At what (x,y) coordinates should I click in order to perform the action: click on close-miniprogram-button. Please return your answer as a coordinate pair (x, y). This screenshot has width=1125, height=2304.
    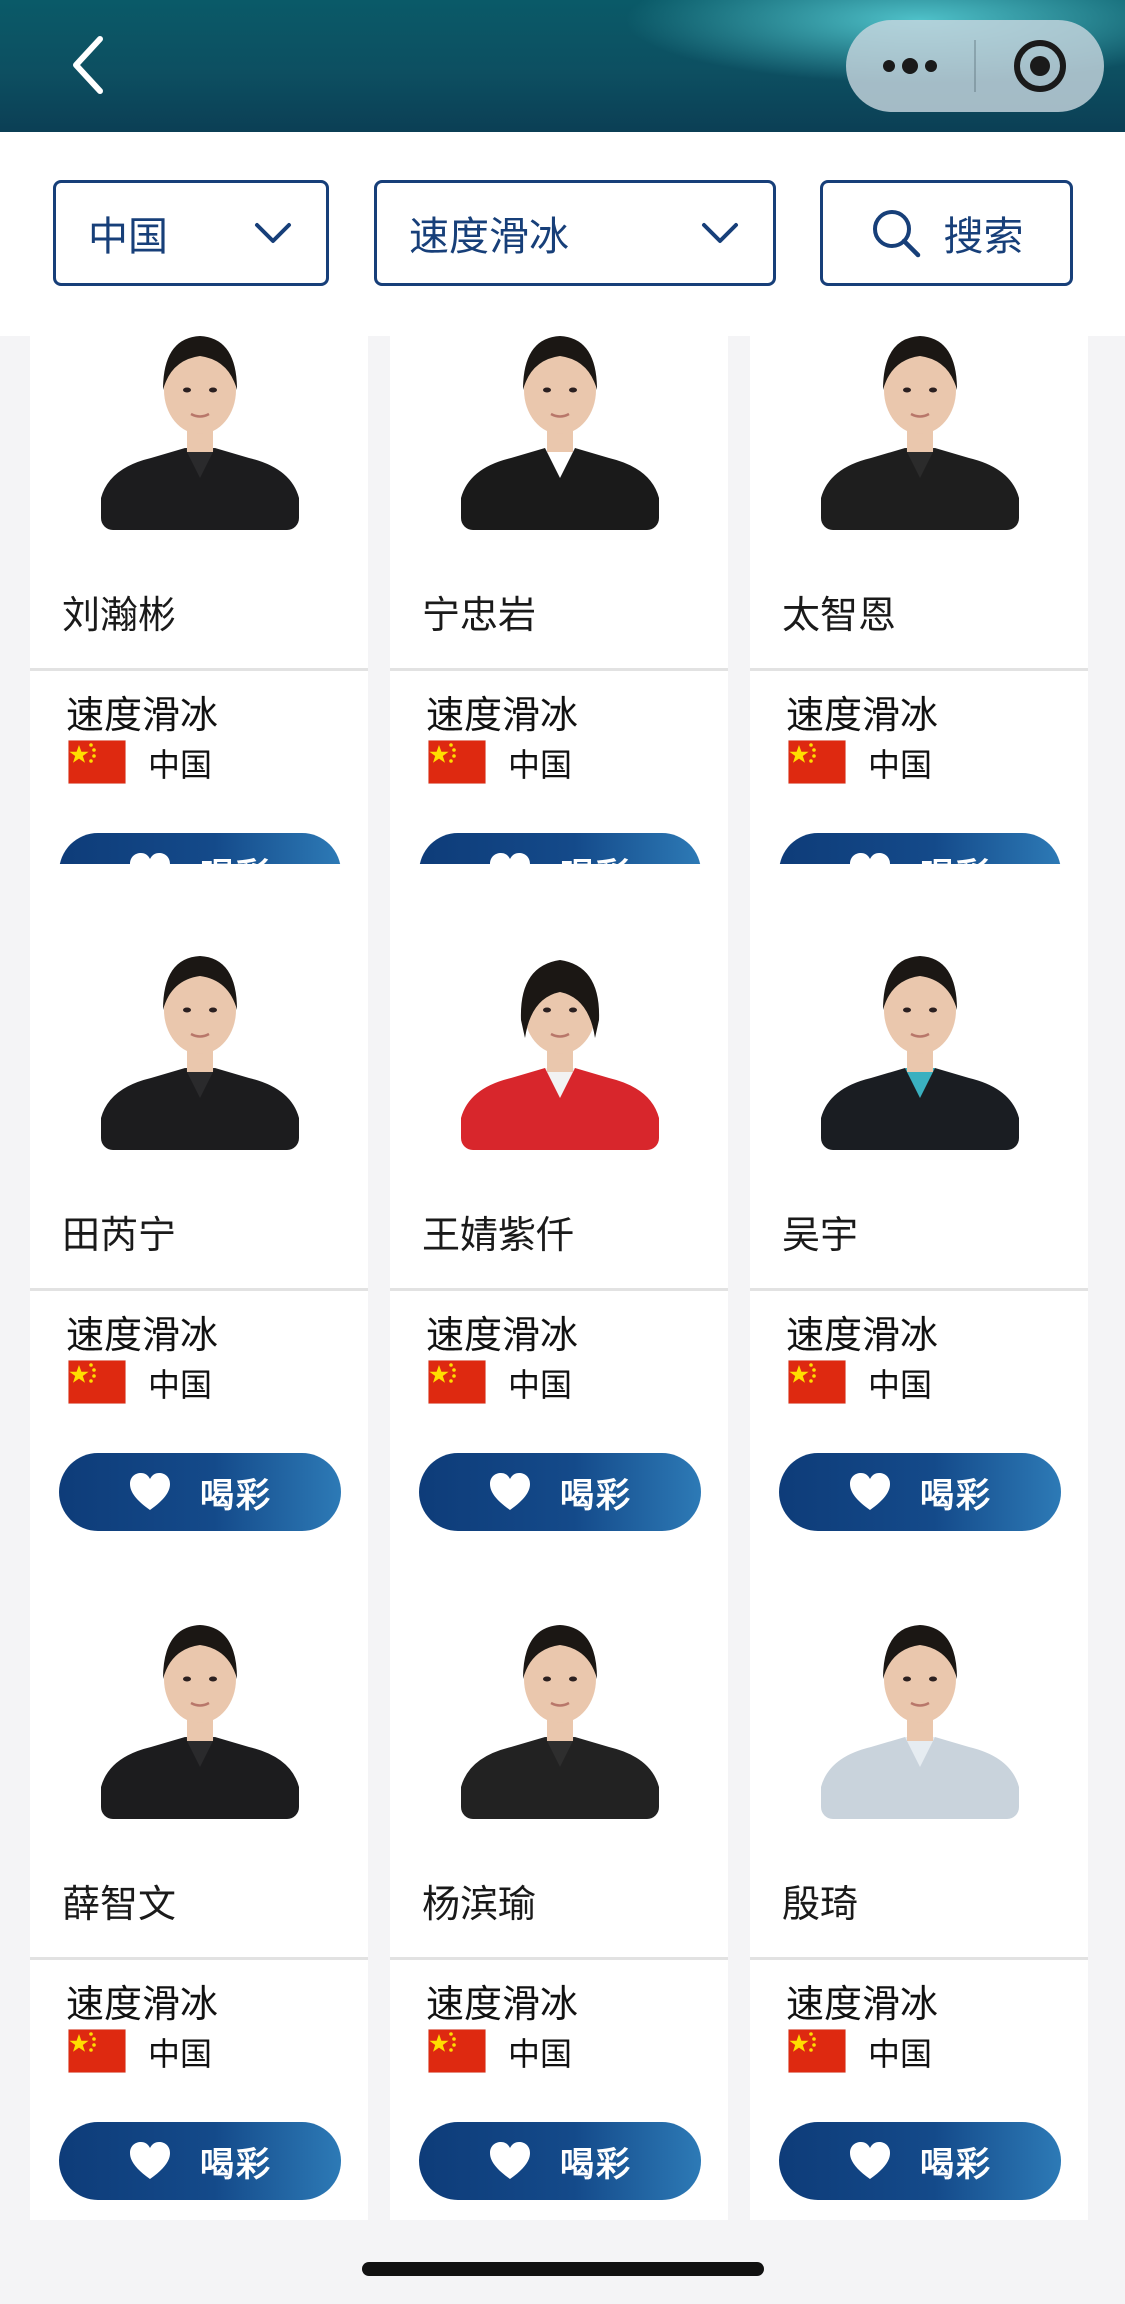
    Looking at the image, I should click on (1040, 66).